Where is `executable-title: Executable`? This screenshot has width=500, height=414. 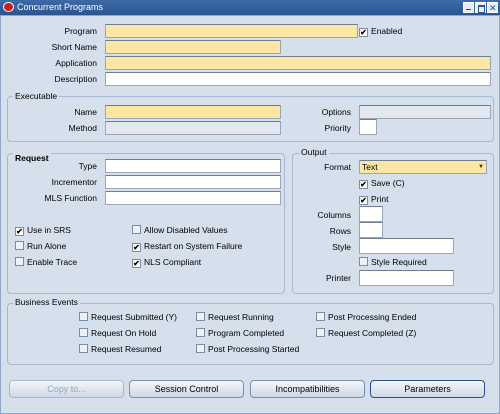 executable-title: Executable is located at coordinates (36, 96).